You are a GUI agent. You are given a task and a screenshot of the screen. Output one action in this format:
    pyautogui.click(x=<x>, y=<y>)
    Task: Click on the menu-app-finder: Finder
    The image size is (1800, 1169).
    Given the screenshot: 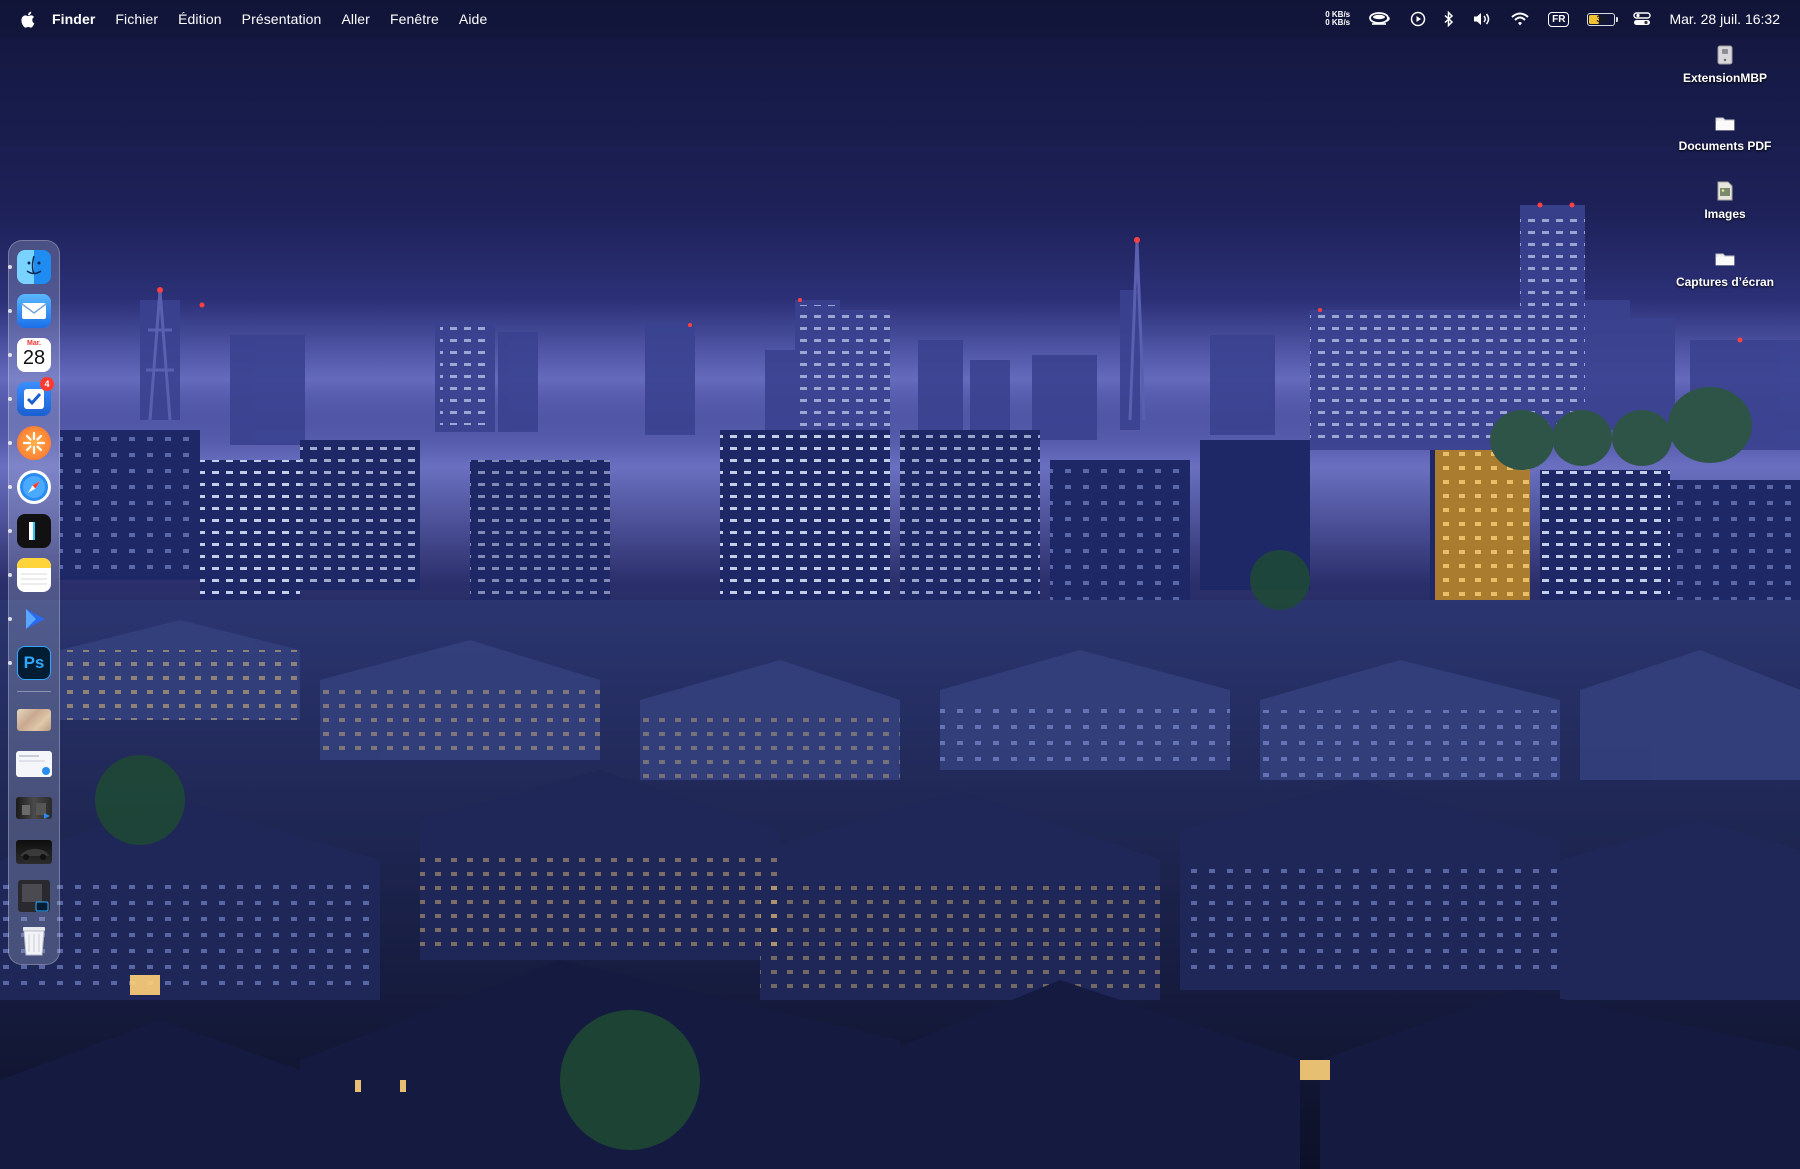 What is the action you would take?
    pyautogui.click(x=73, y=19)
    